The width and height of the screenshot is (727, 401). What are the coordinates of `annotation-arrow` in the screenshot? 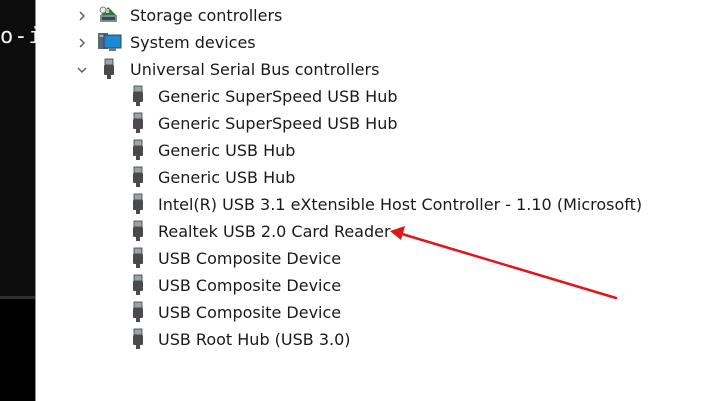 It's located at (504, 263).